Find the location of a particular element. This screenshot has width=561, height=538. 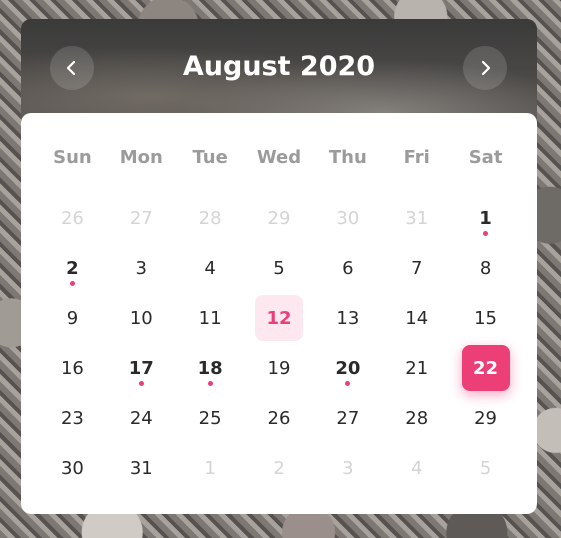

day-cell: 24 is located at coordinates (141, 418).